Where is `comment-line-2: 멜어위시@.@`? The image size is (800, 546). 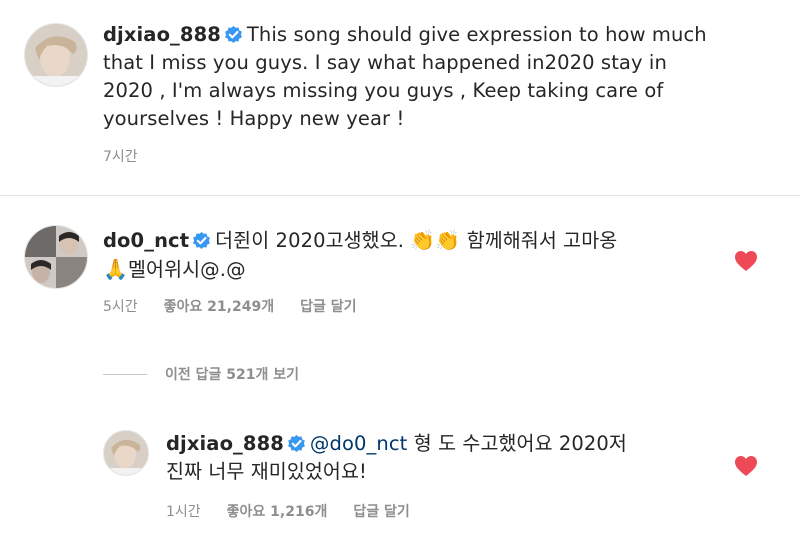
comment-line-2: 멜어위시@.@ is located at coordinates (187, 269).